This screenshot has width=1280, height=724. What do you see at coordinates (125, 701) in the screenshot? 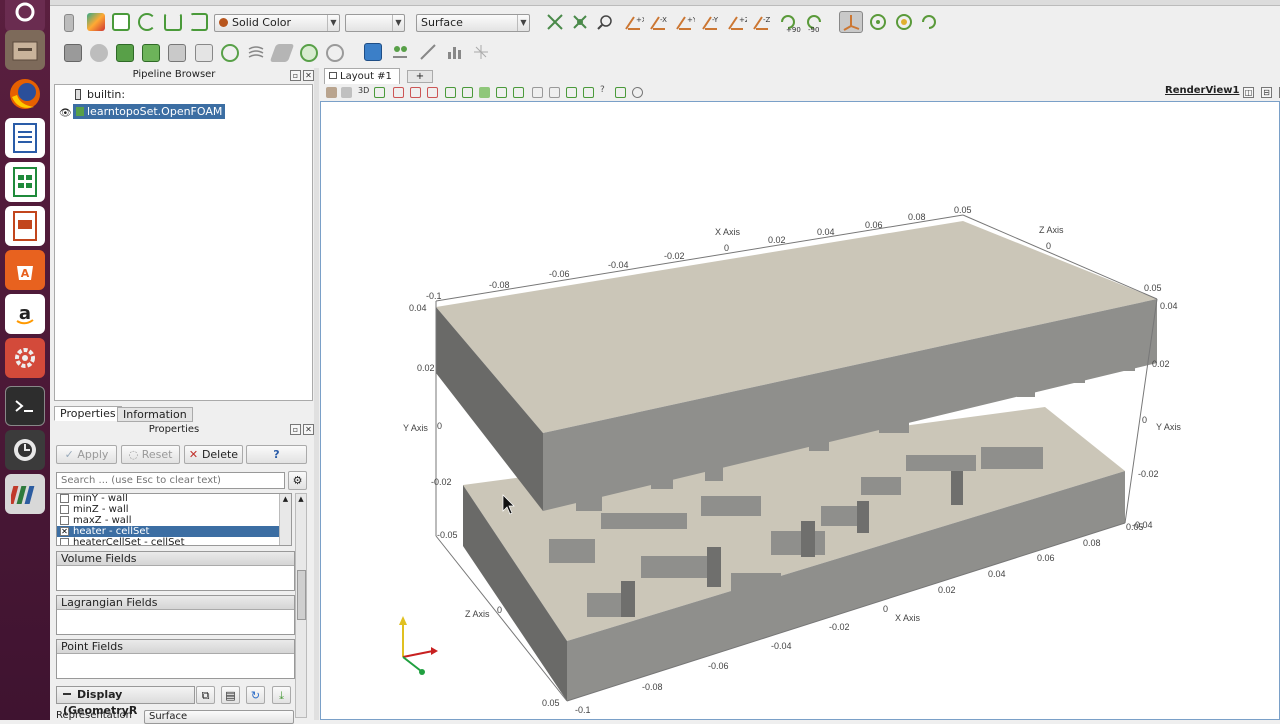
I see `display-group-header: Display (GeometryR` at bounding box center [125, 701].